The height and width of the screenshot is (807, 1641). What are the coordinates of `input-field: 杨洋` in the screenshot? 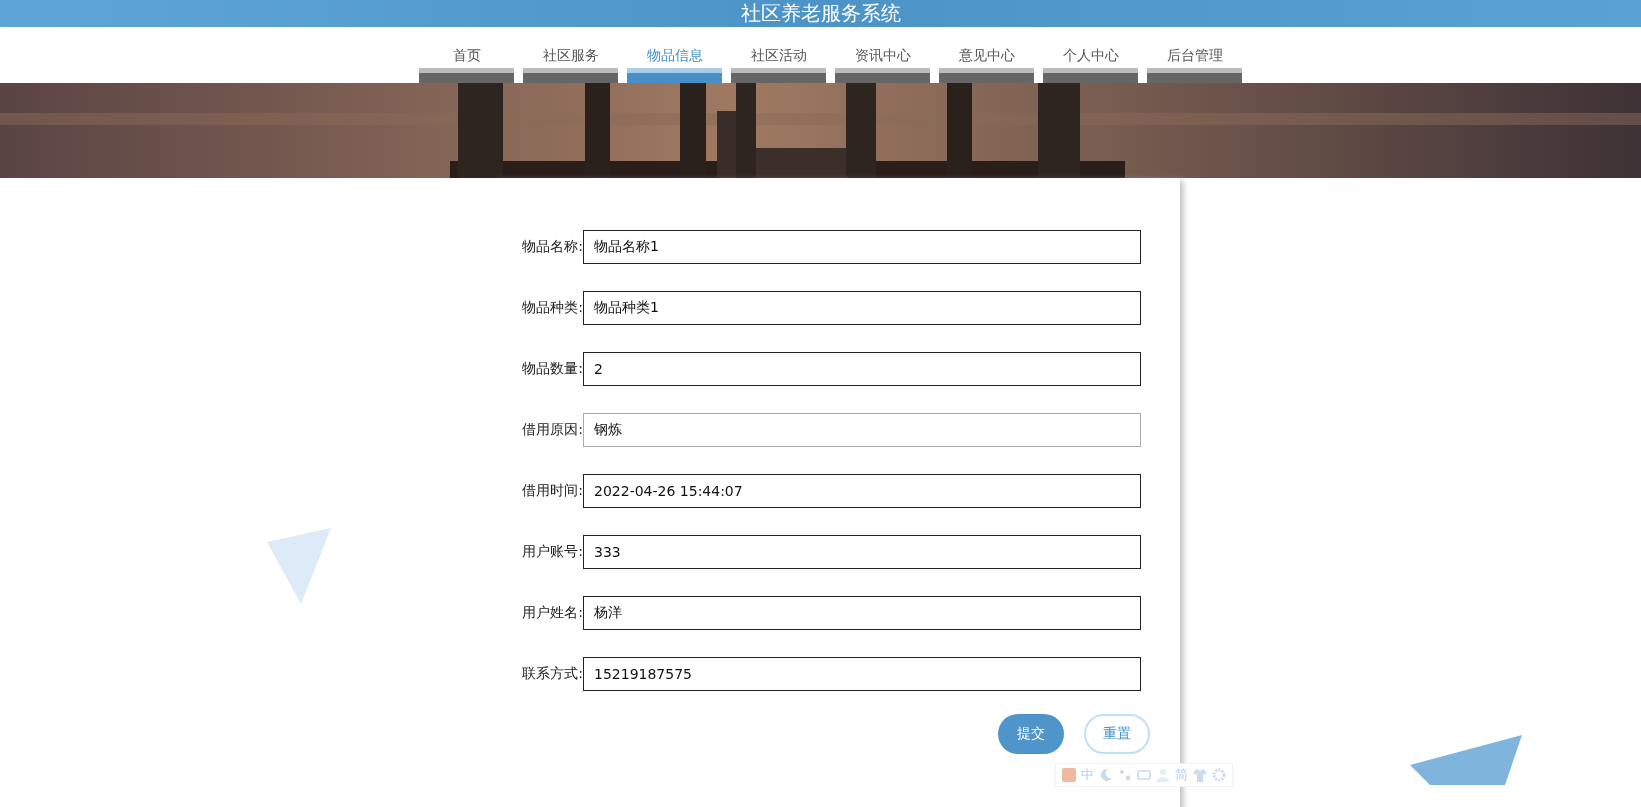 It's located at (862, 613).